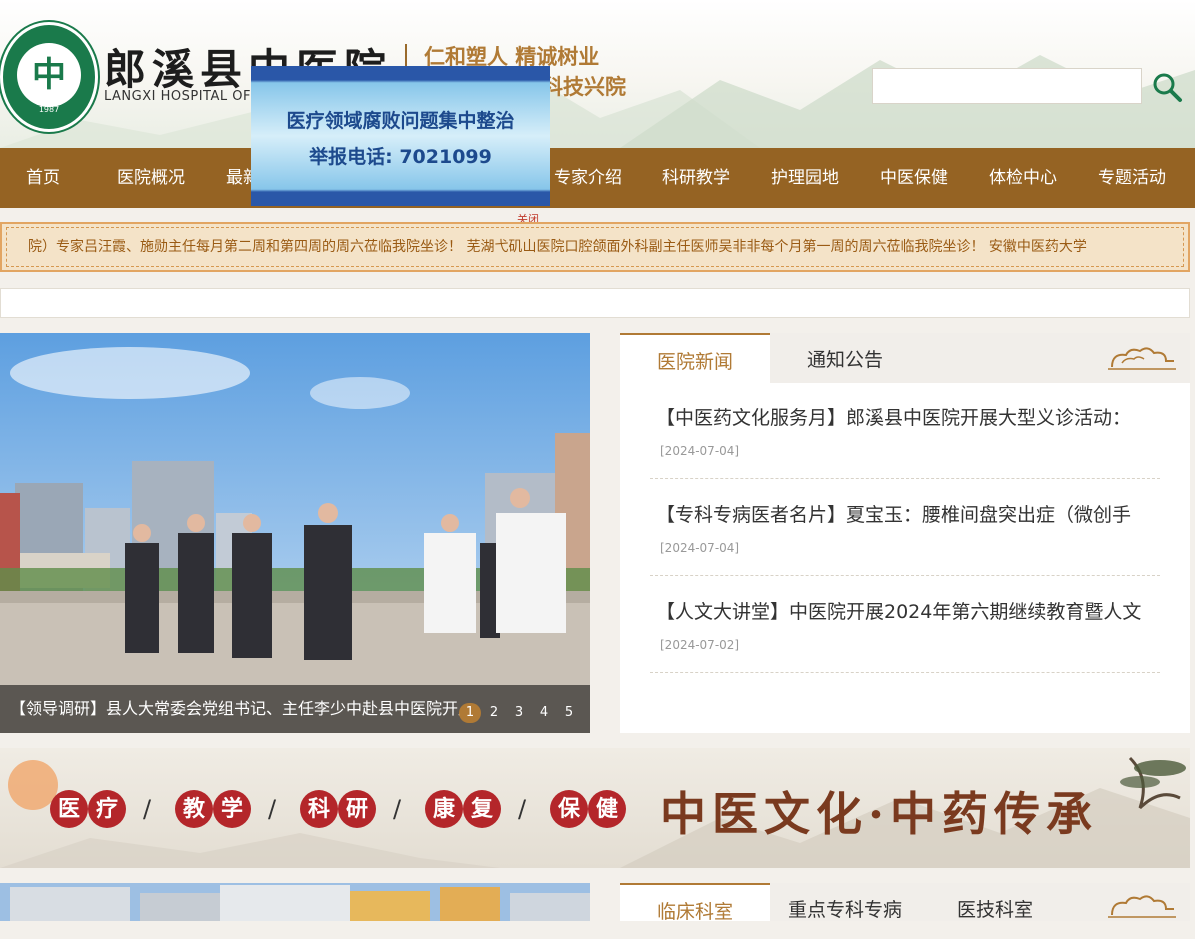 The width and height of the screenshot is (1195, 939). I want to click on tab-hospital-news: 医院新闻, so click(695, 358).